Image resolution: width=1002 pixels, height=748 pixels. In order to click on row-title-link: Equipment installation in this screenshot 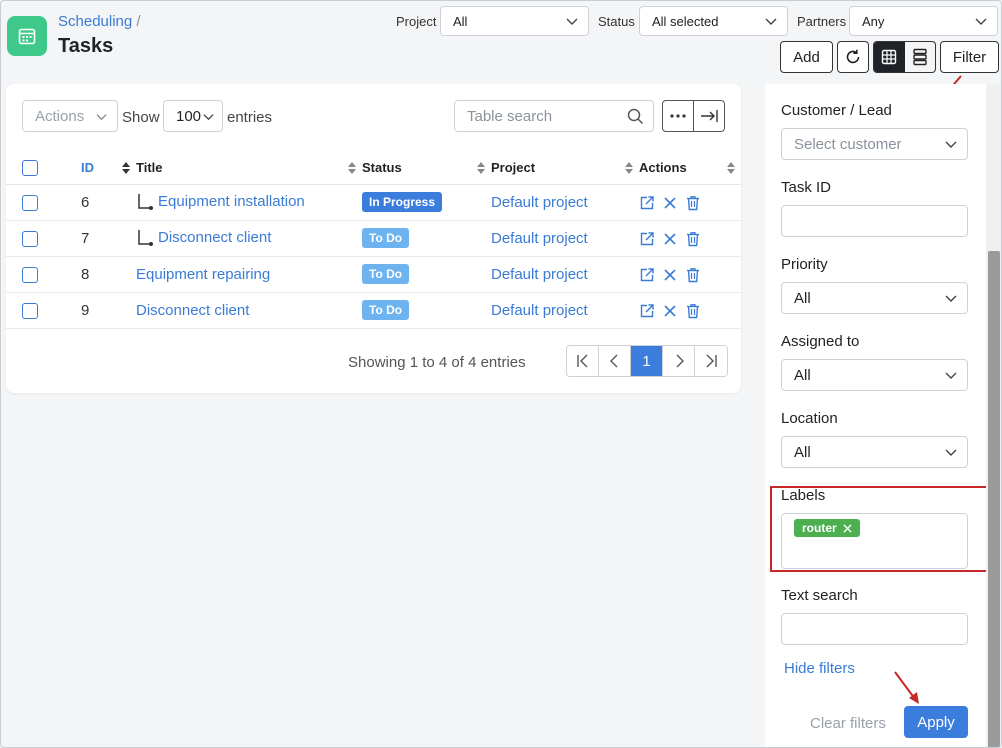, I will do `click(231, 201)`.